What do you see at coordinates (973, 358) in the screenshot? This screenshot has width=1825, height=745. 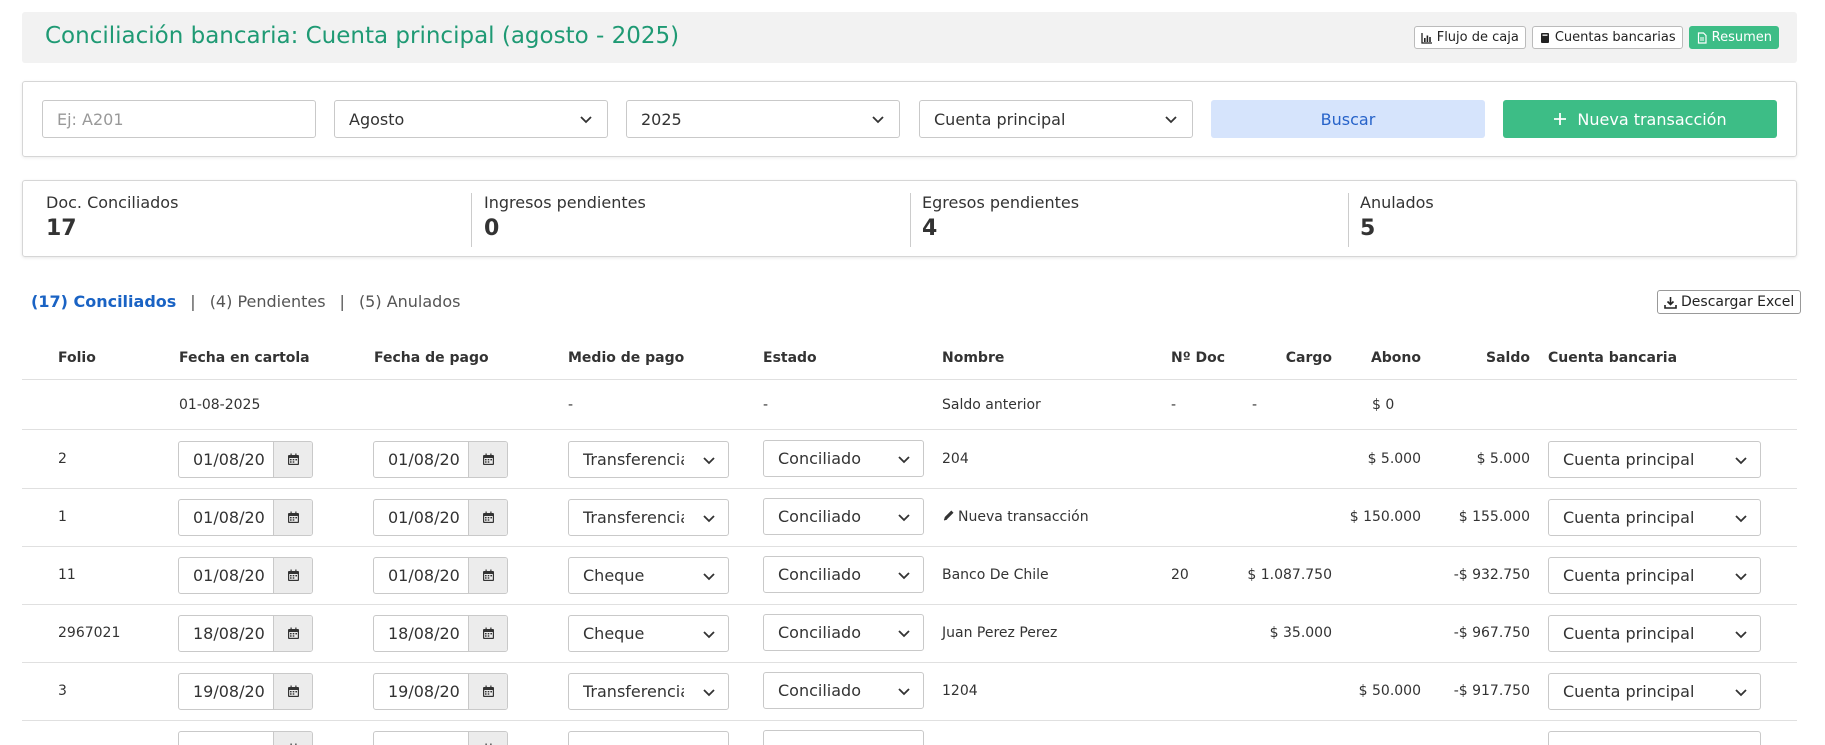 I see `col-name: Nombre` at bounding box center [973, 358].